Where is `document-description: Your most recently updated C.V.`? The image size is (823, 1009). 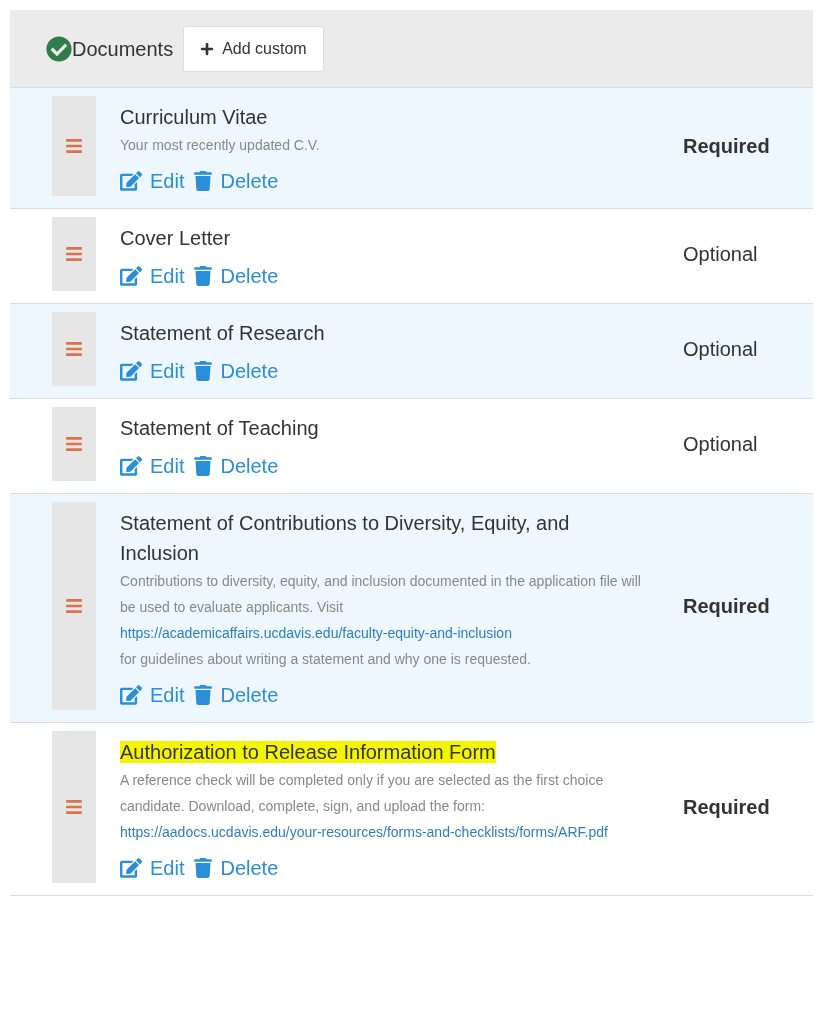
document-description: Your most recently updated C.V. is located at coordinates (220, 145).